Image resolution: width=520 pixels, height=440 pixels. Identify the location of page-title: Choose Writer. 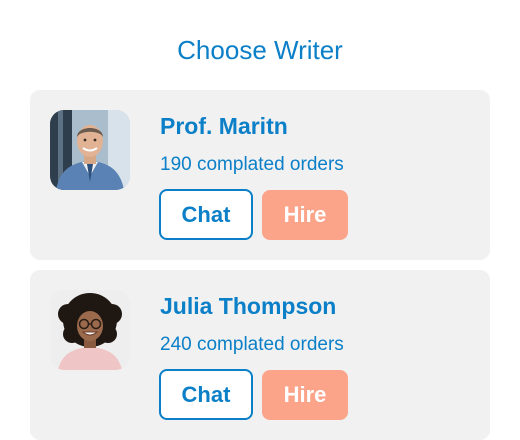
(260, 50).